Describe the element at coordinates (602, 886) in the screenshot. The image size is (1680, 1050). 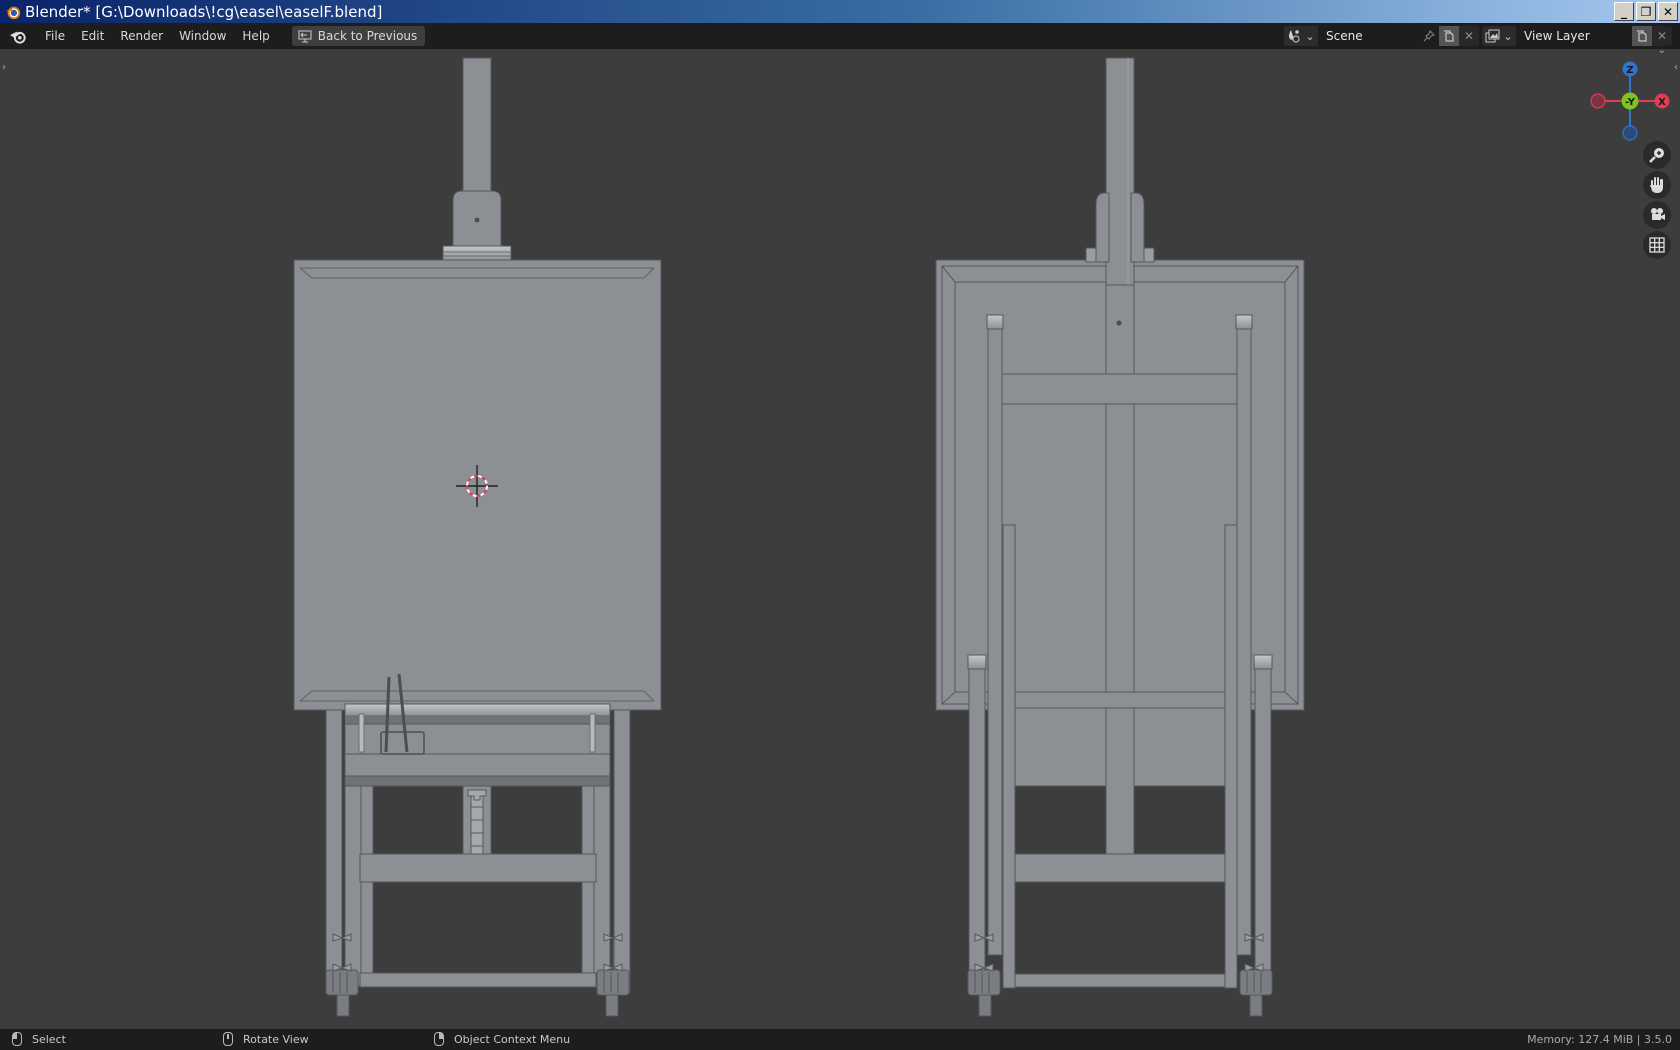
I see `front-right-inner-leg` at that location.